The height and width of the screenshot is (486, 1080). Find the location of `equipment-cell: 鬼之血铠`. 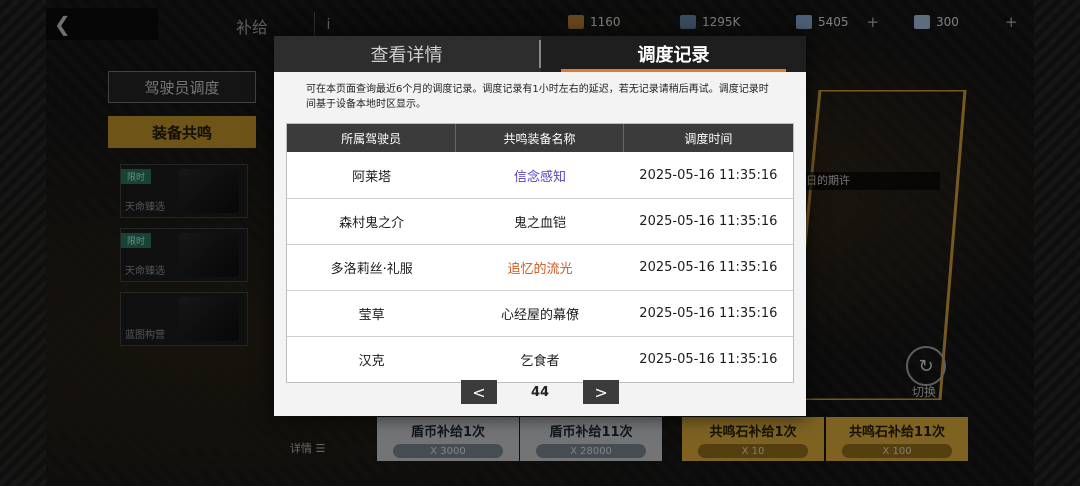

equipment-cell: 鬼之血铠 is located at coordinates (539, 223).